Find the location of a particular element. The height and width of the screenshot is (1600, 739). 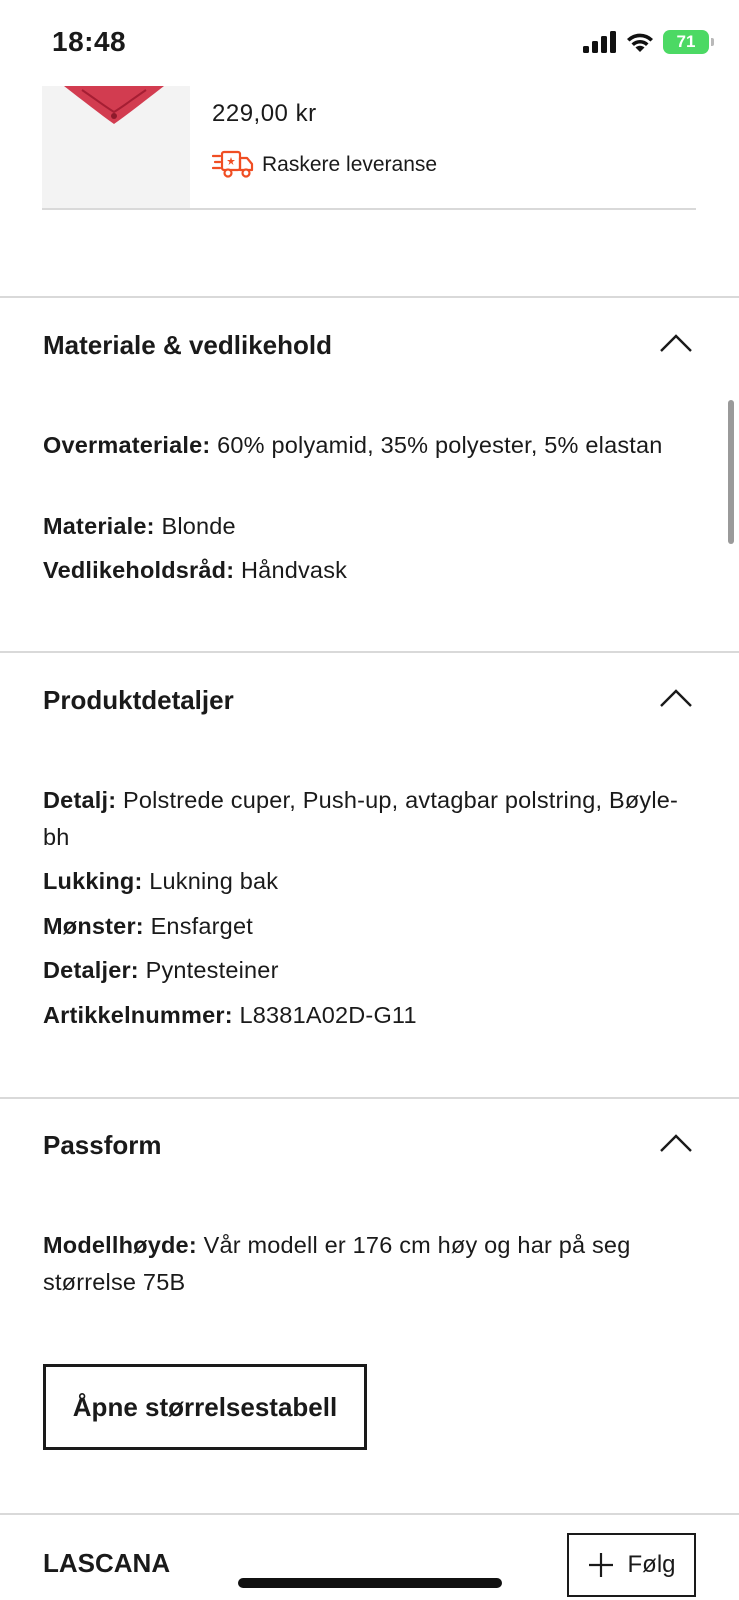

follow-button: Følg is located at coordinates (631, 1565).